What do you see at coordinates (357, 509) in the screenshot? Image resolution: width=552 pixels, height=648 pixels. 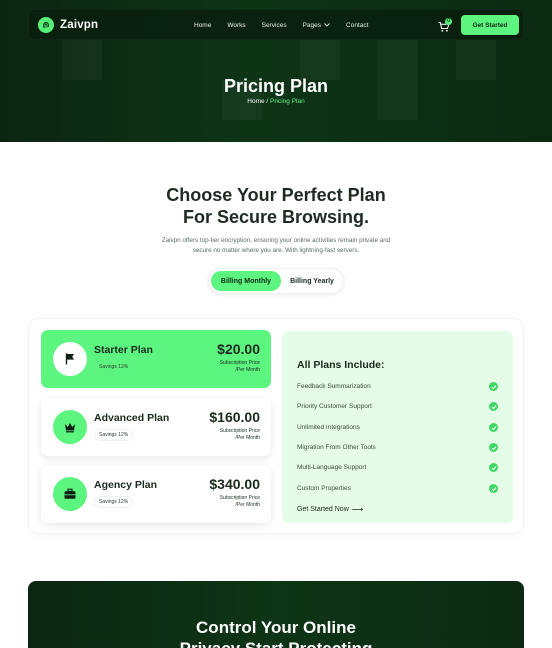 I see `arrow-right-icon: ⟶` at bounding box center [357, 509].